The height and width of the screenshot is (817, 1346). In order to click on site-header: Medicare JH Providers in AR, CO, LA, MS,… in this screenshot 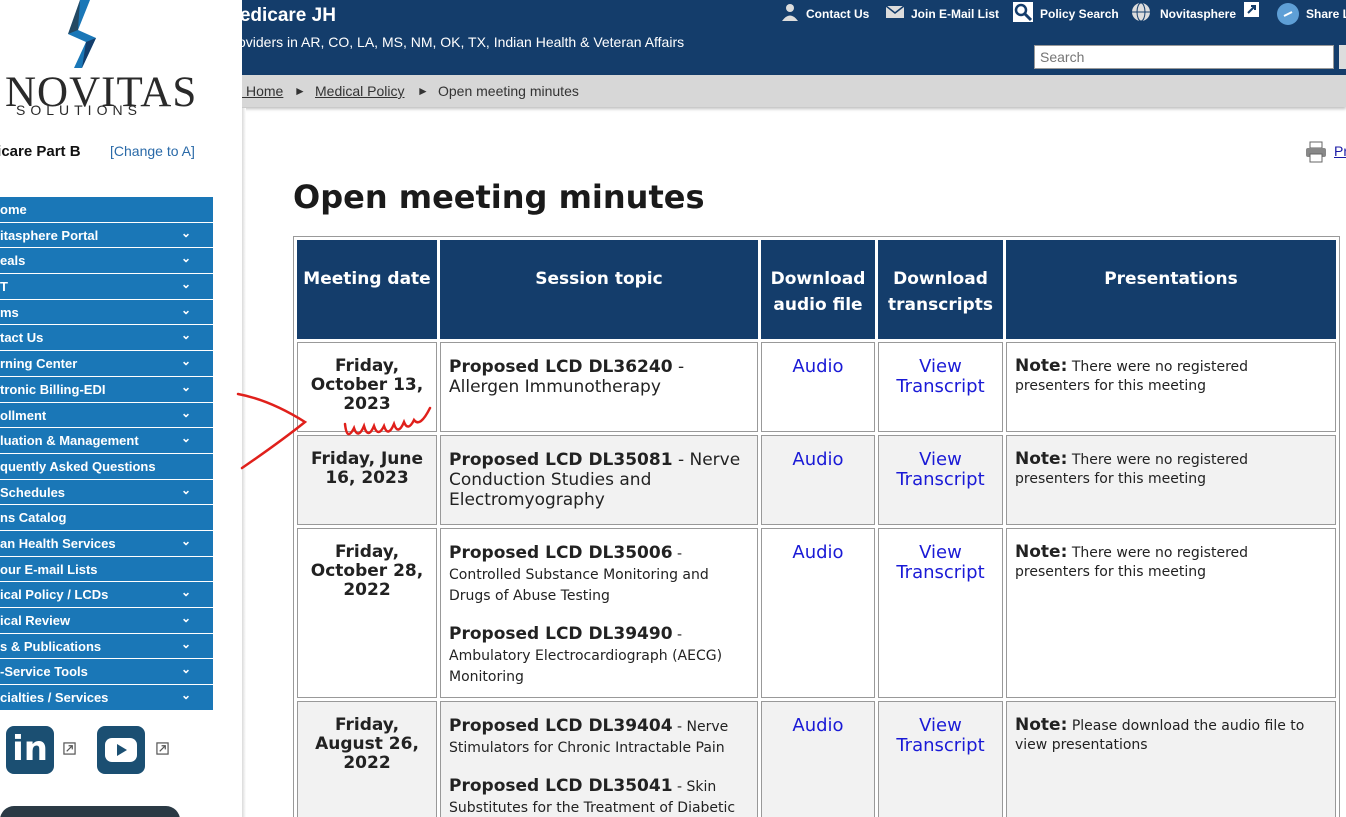, I will do `click(778, 37)`.